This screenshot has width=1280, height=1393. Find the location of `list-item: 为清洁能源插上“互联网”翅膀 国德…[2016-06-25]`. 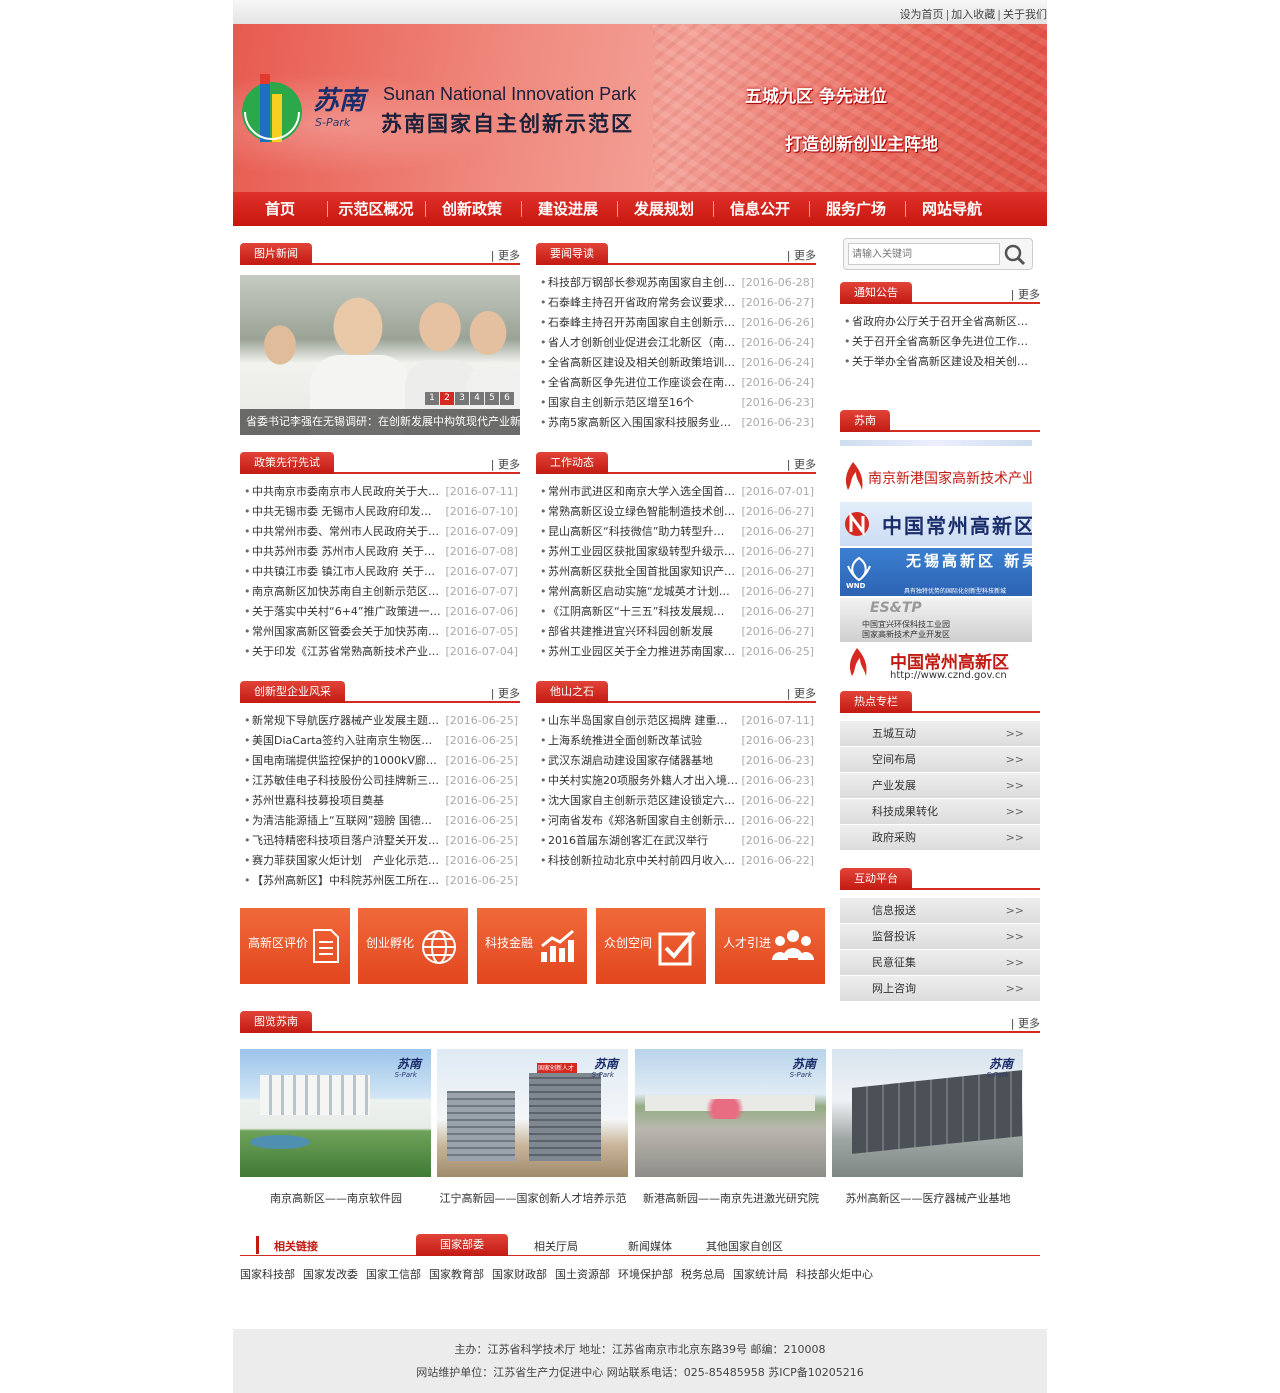

list-item: 为清洁能源插上“互联网”翅膀 国德…[2016-06-25] is located at coordinates (380, 821).